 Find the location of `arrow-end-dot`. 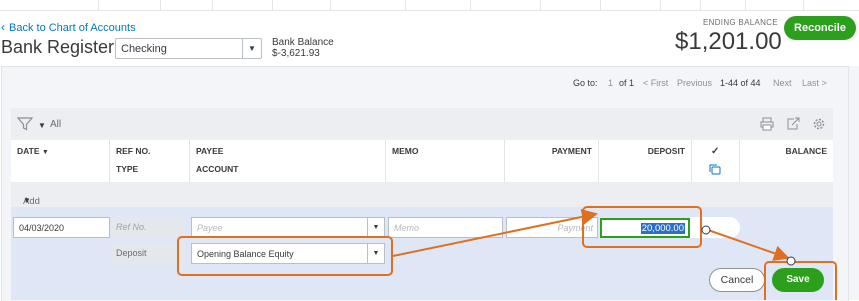

arrow-end-dot is located at coordinates (791, 261).